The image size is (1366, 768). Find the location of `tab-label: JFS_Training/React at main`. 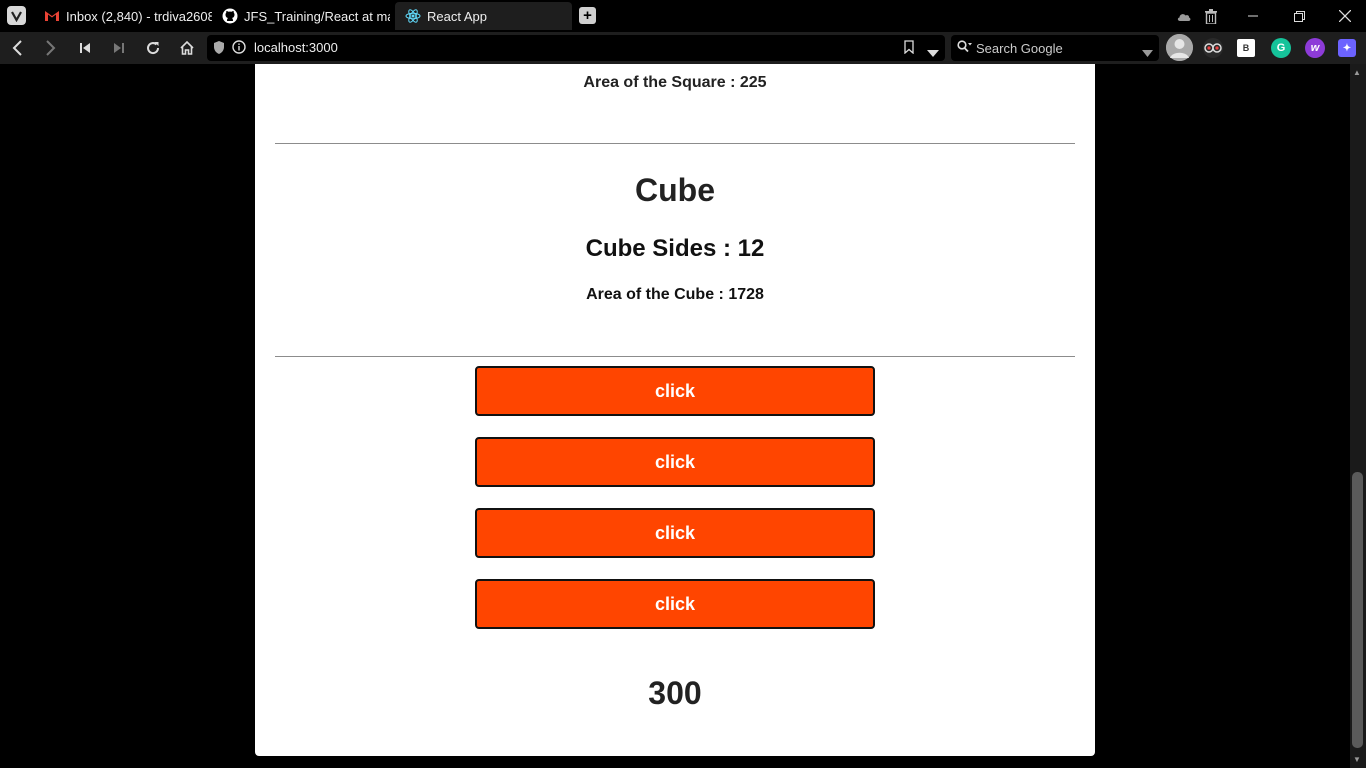

tab-label: JFS_Training/React at main is located at coordinates (317, 16).